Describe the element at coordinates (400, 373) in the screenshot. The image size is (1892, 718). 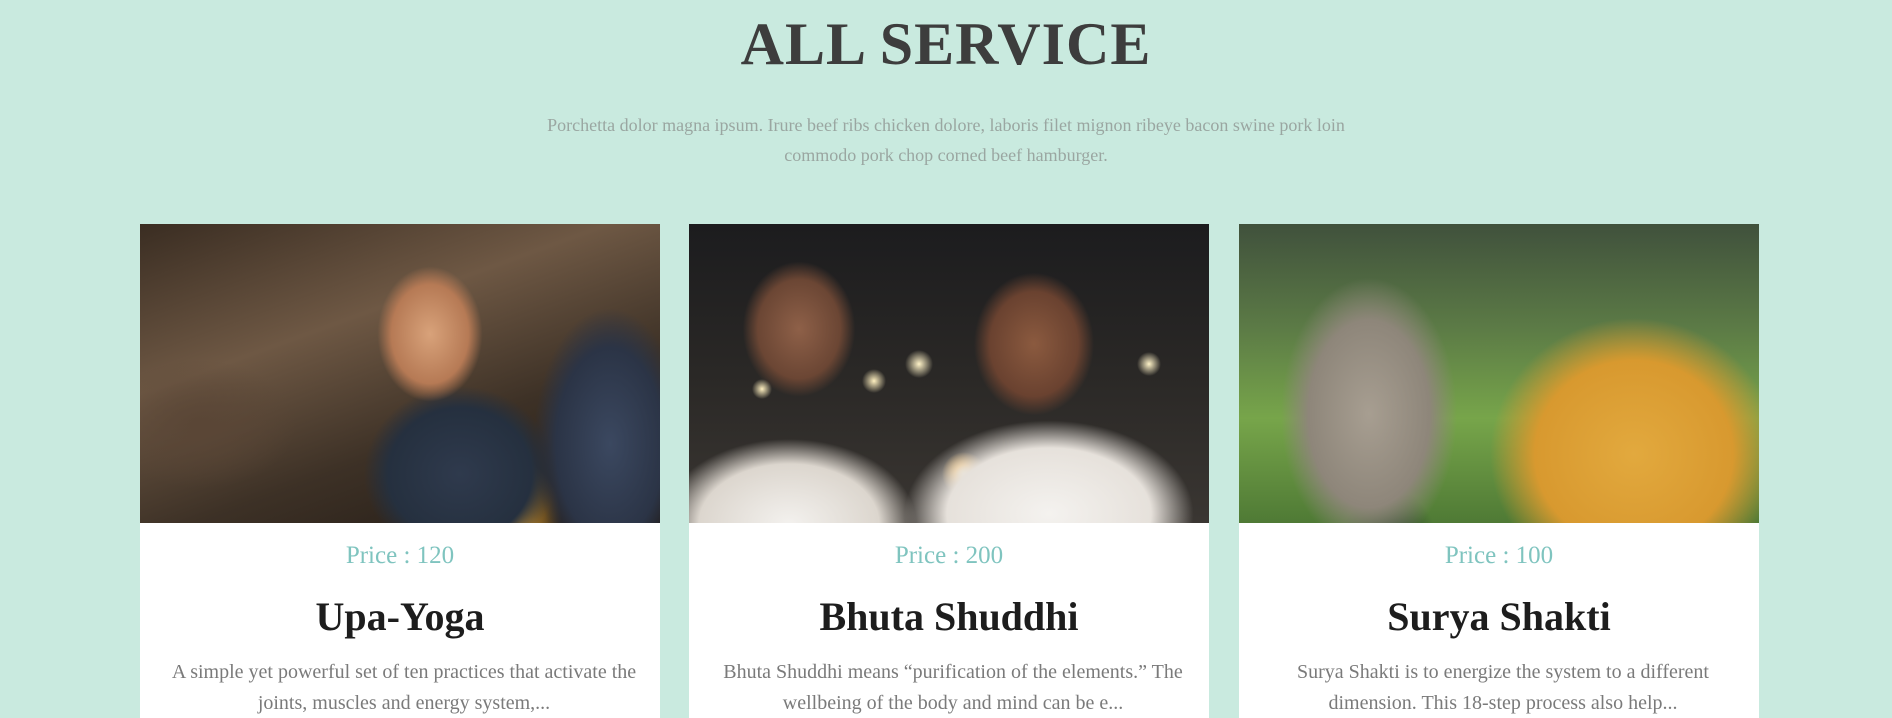
I see `upa-yoga-photo` at that location.